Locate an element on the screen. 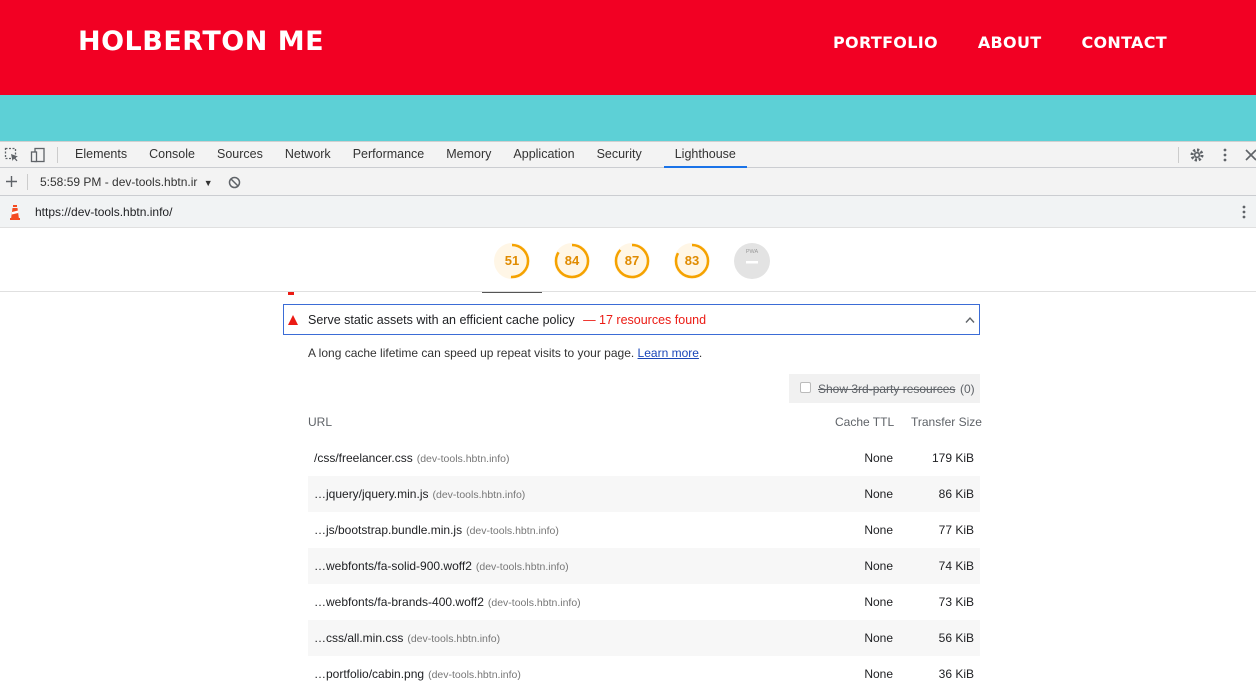 The height and width of the screenshot is (692, 1256). score-gauge-pwa: PWA is located at coordinates (752, 261).